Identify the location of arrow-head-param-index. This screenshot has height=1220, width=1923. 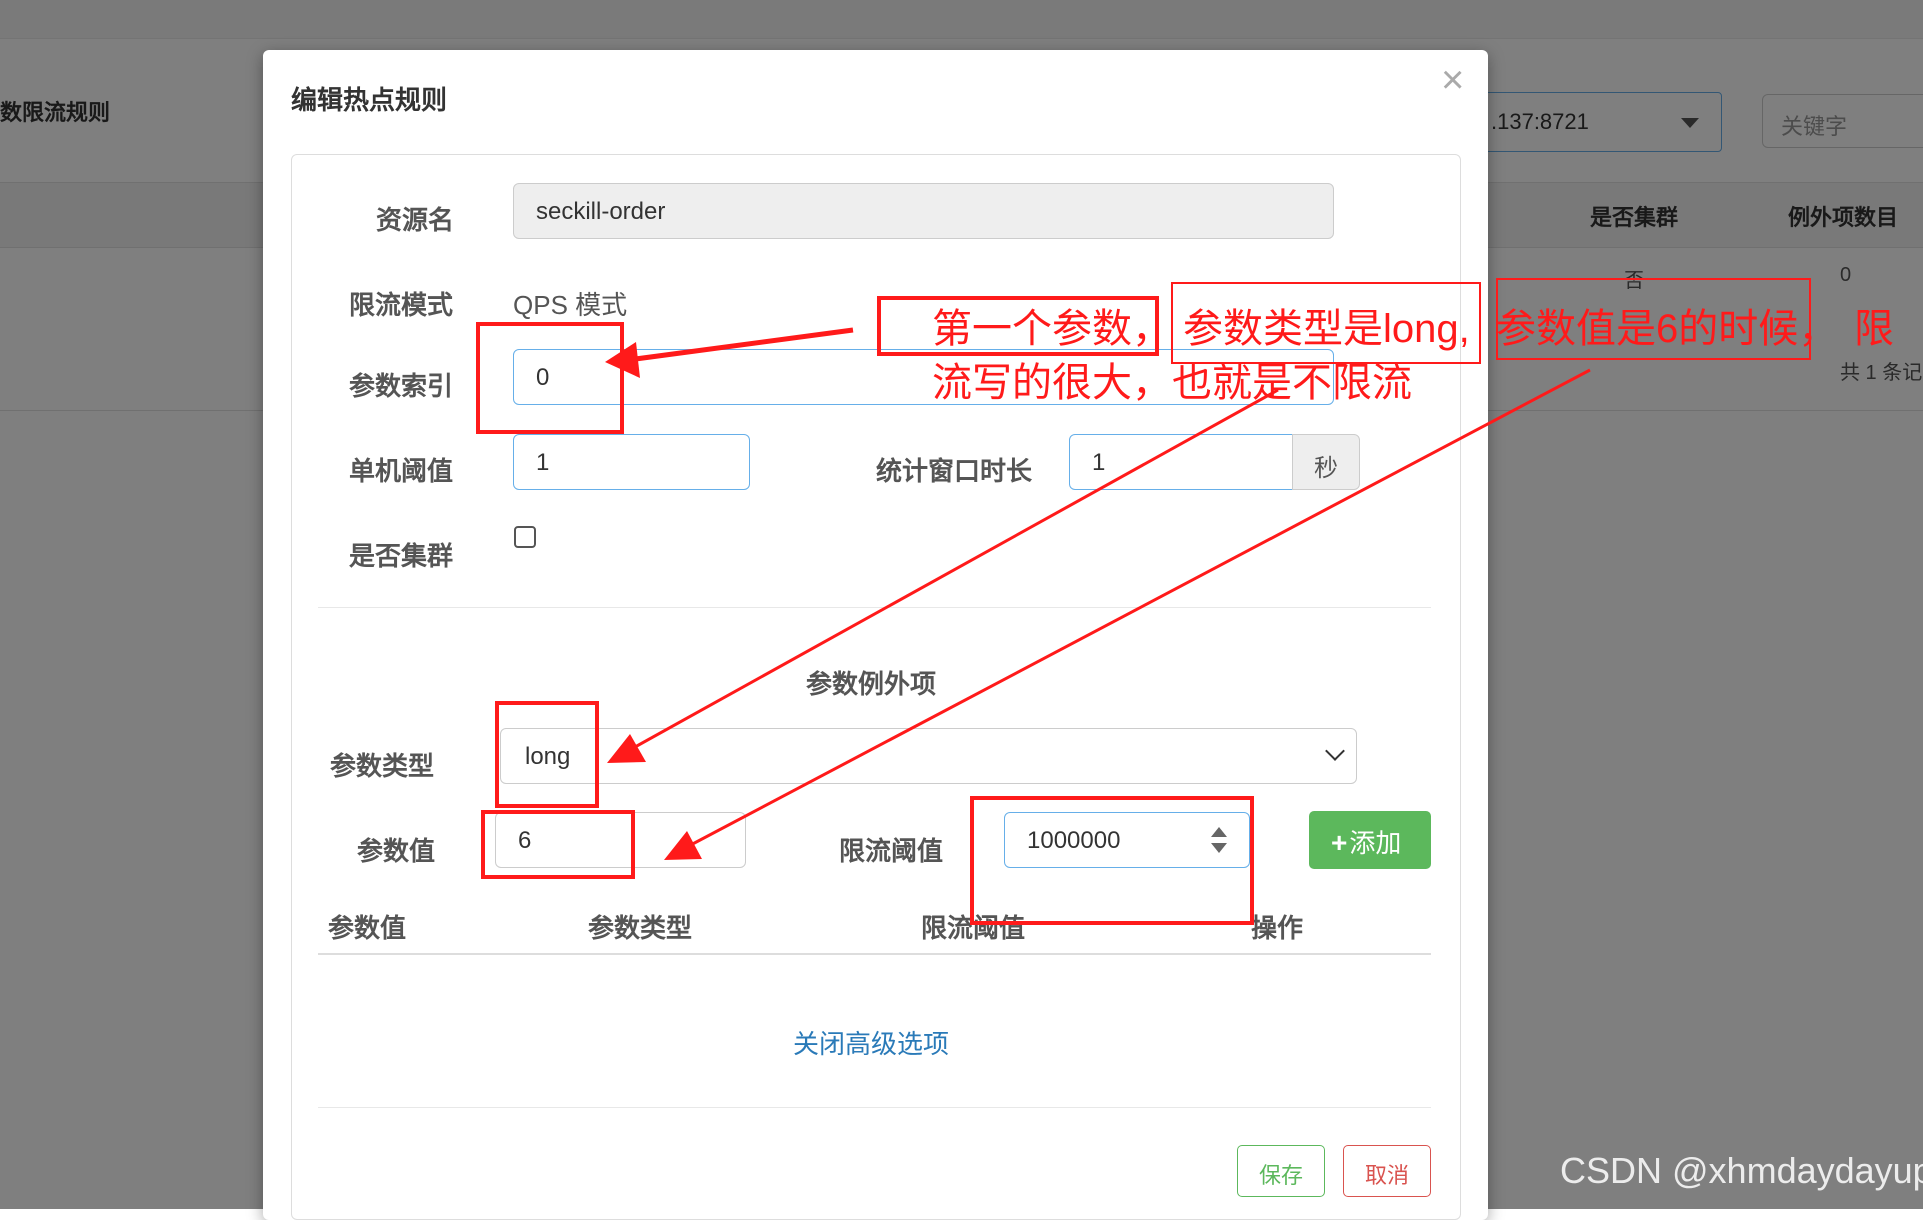
(622, 360).